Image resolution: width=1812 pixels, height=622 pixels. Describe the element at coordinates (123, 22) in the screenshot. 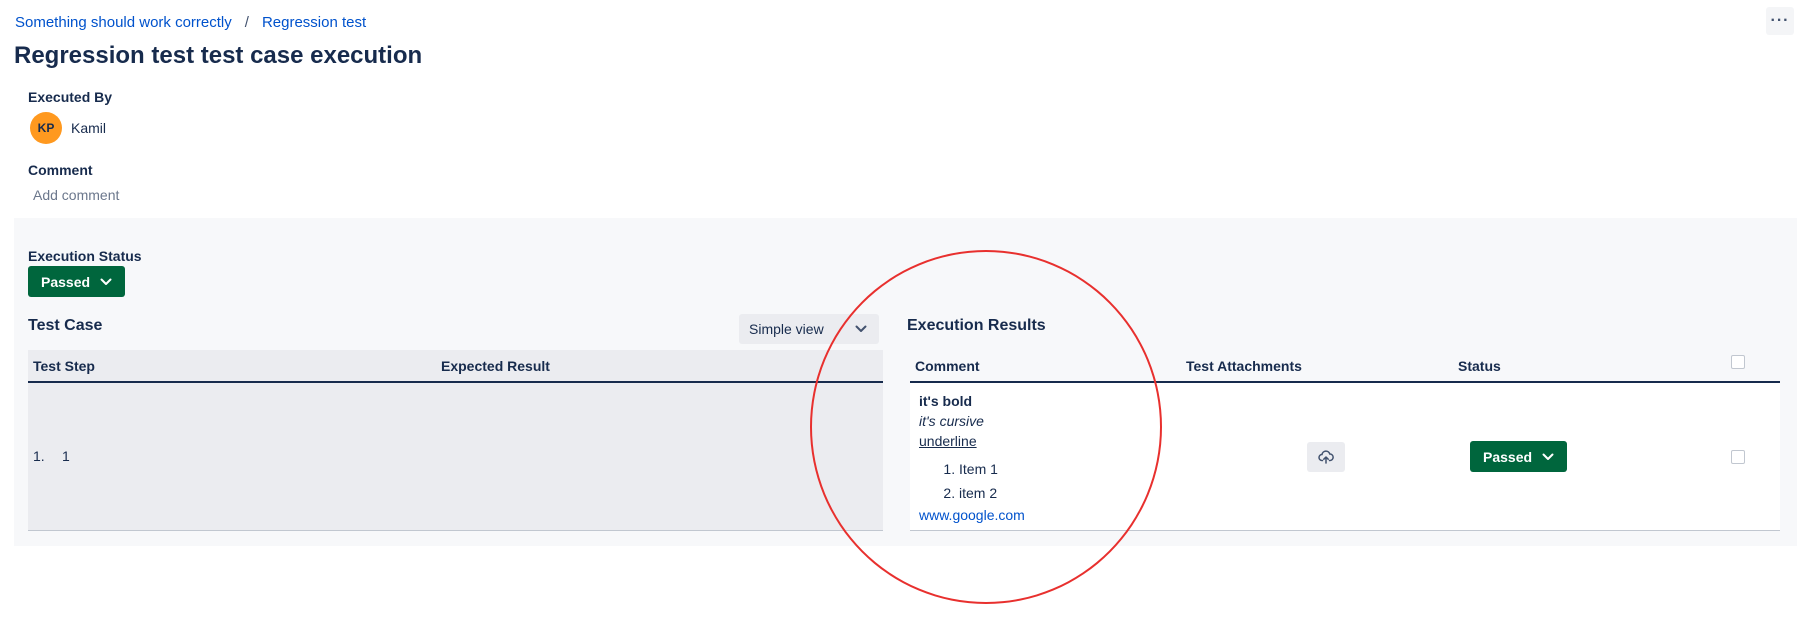

I see `breadcrumb-item-project: Something should work correctly` at that location.